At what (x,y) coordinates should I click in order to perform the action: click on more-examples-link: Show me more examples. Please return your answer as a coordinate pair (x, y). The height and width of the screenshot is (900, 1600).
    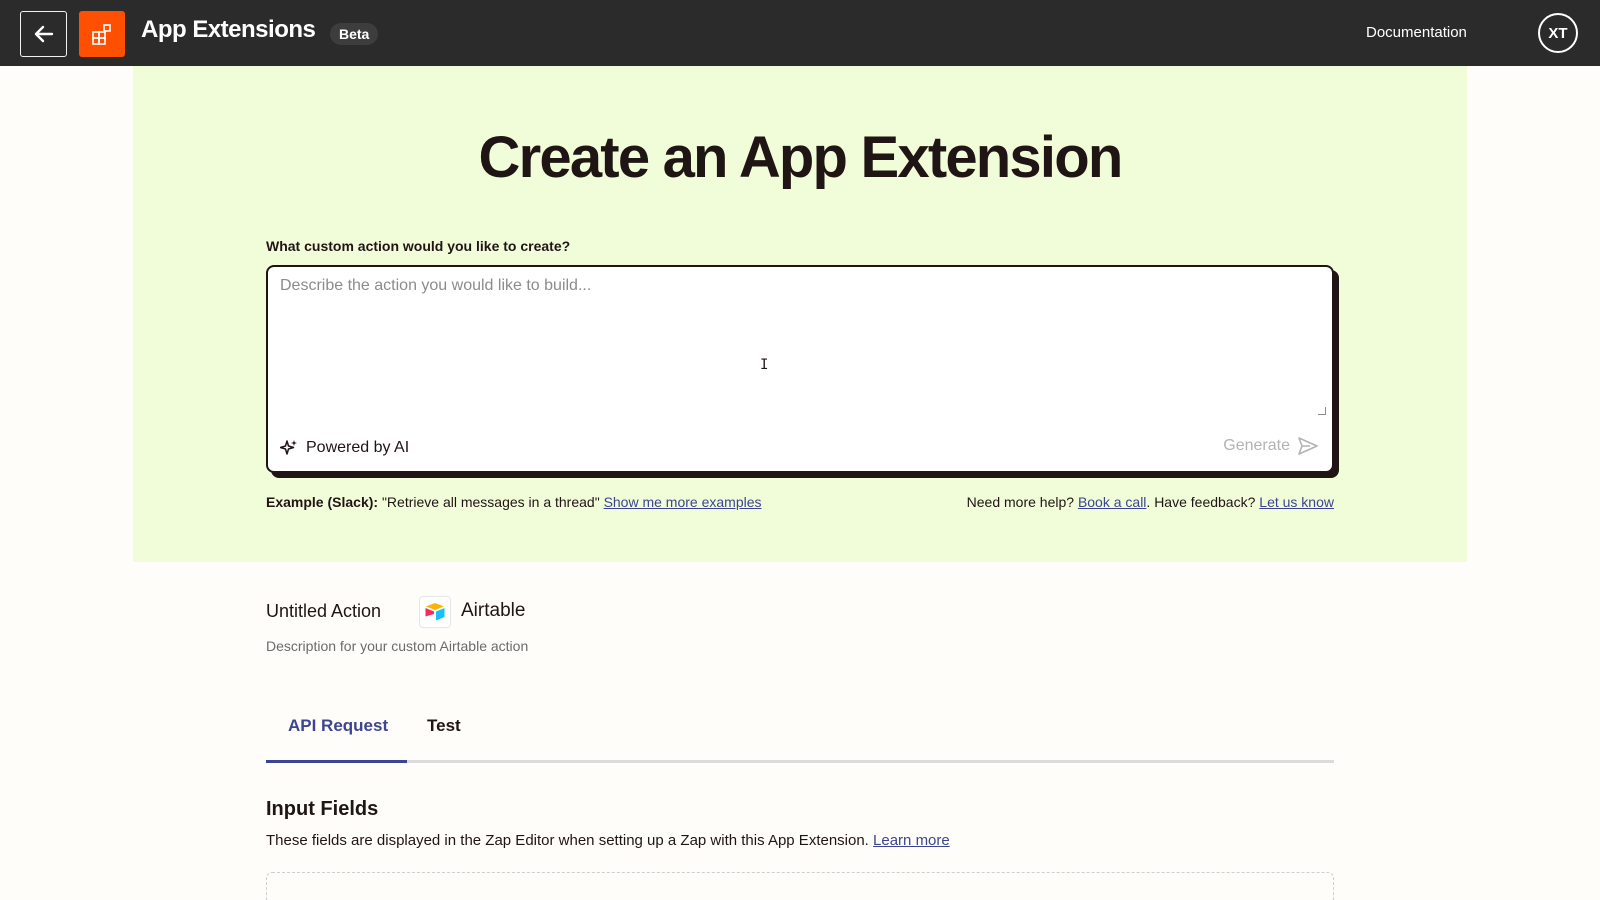
    Looking at the image, I should click on (683, 502).